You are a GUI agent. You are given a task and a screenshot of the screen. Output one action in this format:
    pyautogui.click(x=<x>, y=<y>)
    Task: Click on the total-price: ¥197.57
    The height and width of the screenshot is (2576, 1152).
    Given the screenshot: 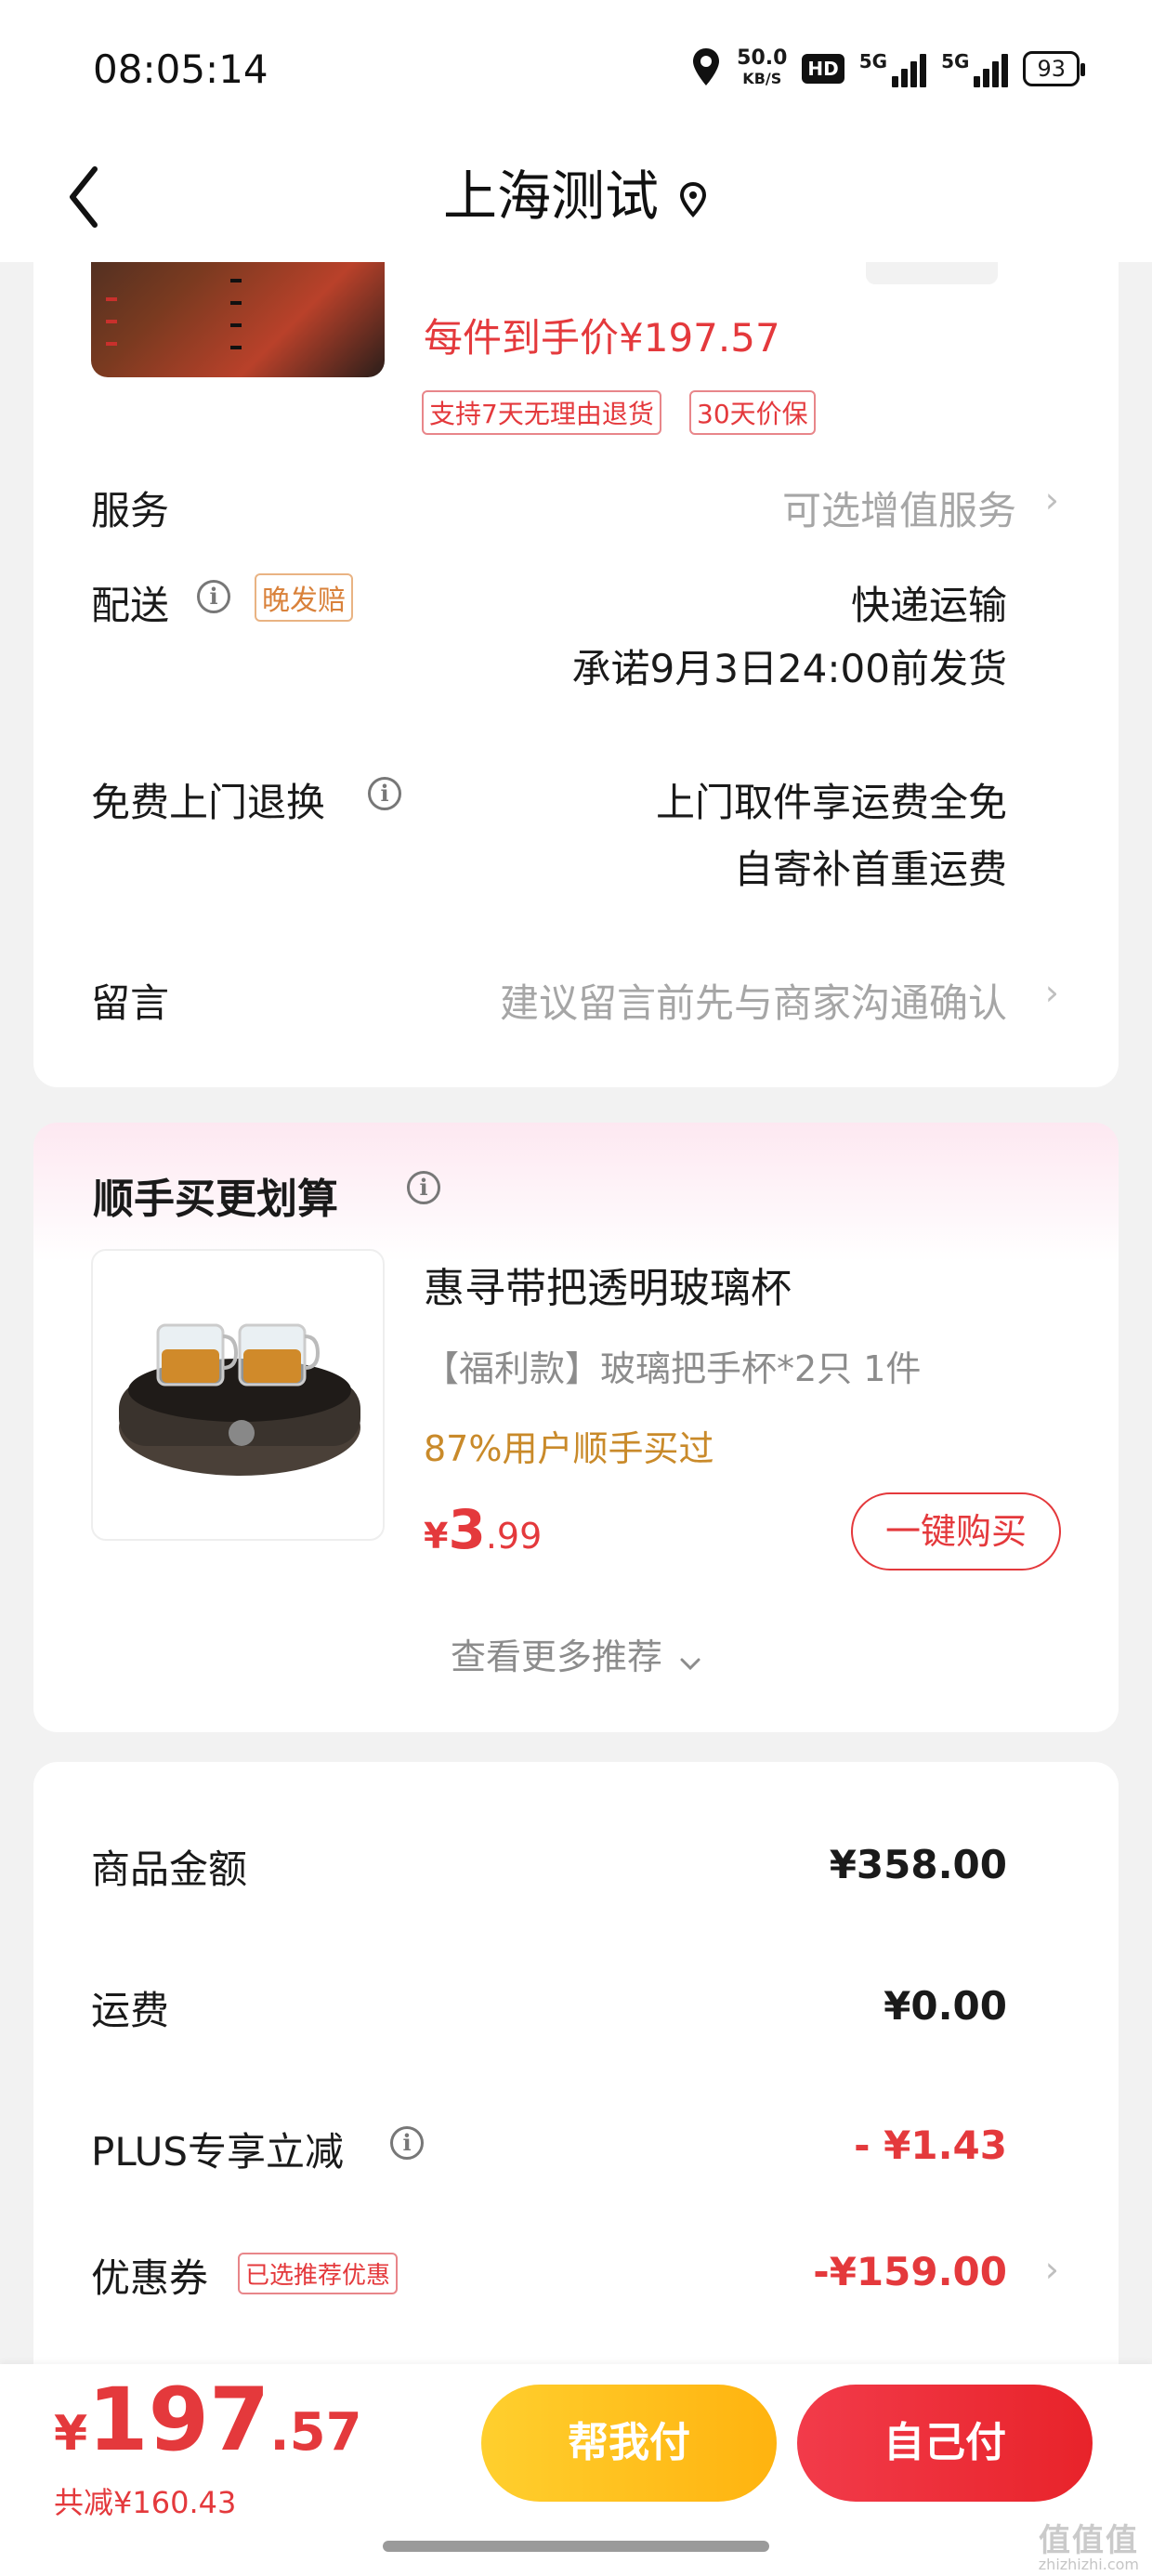 What is the action you would take?
    pyautogui.click(x=208, y=2420)
    